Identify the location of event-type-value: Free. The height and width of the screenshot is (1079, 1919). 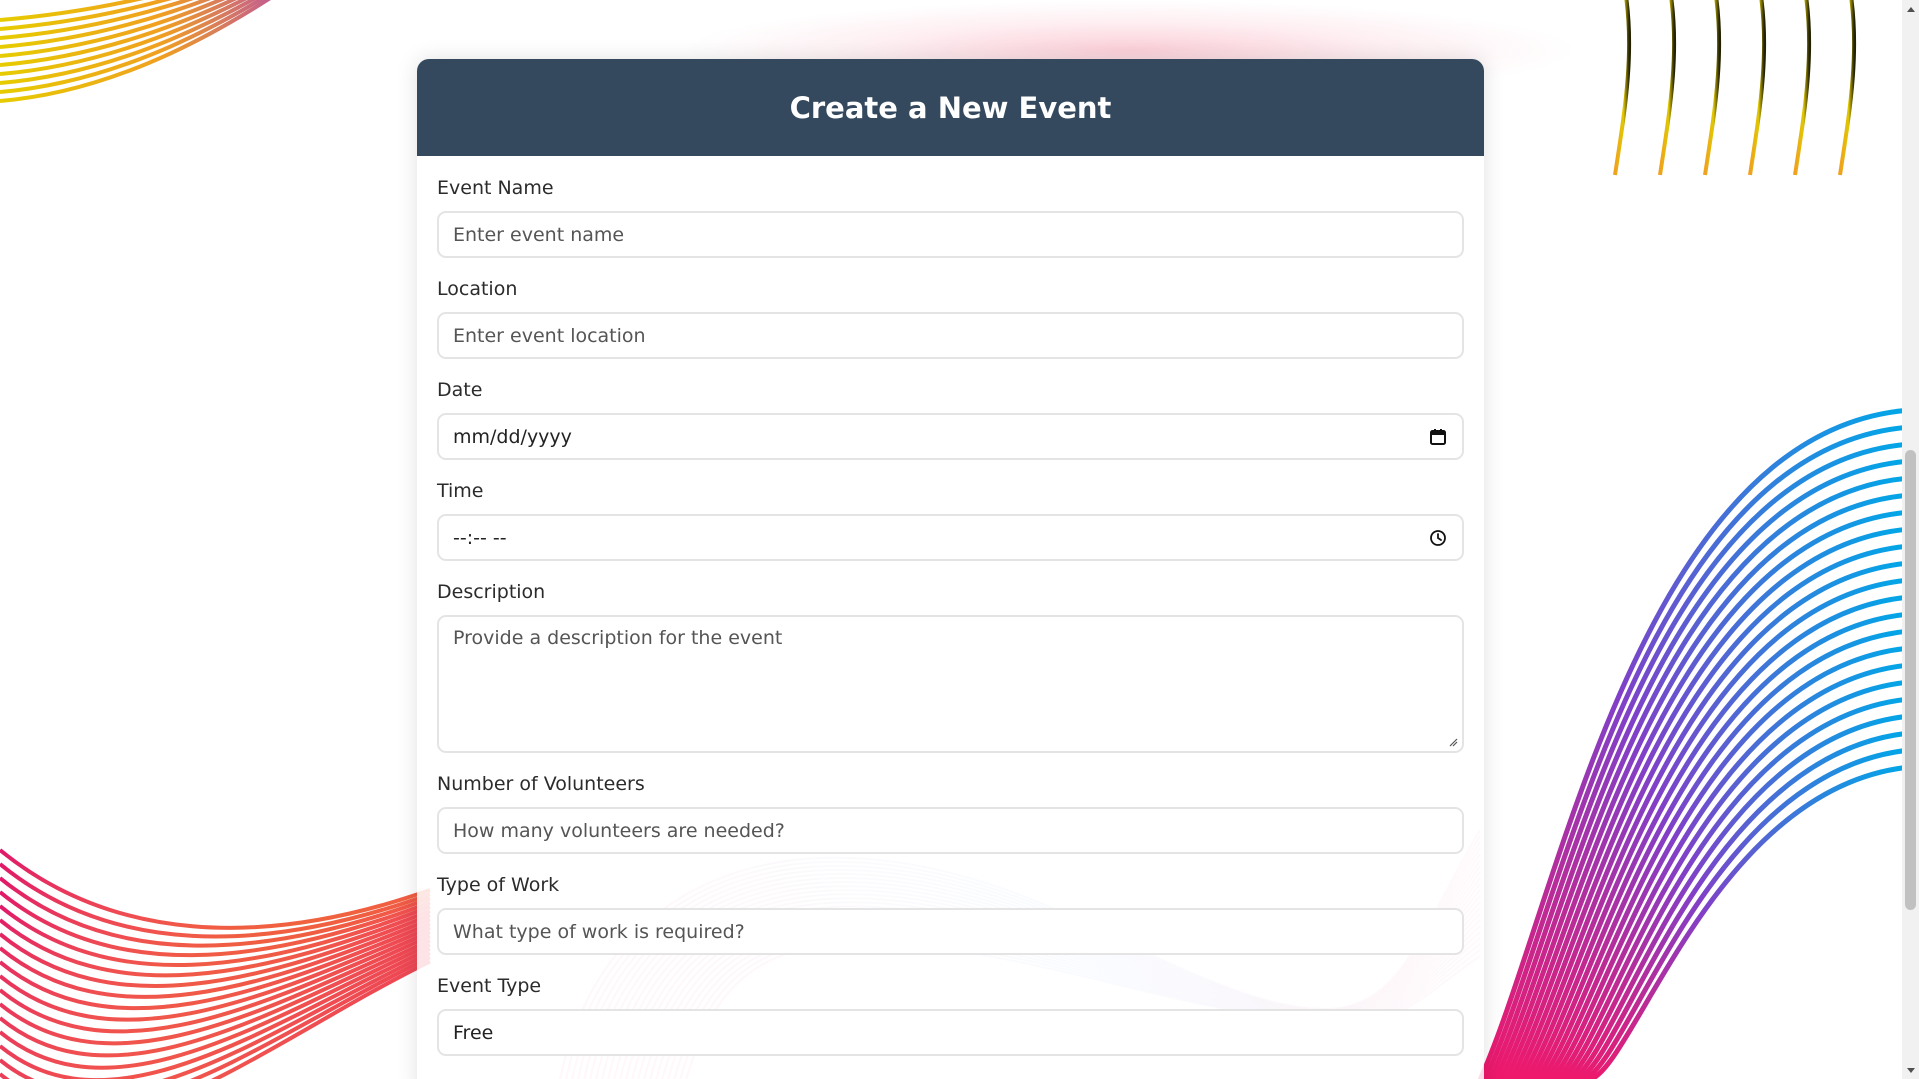
(473, 1032).